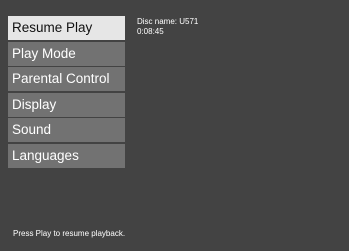  What do you see at coordinates (66, 130) in the screenshot?
I see `menu-item-sound: Sound` at bounding box center [66, 130].